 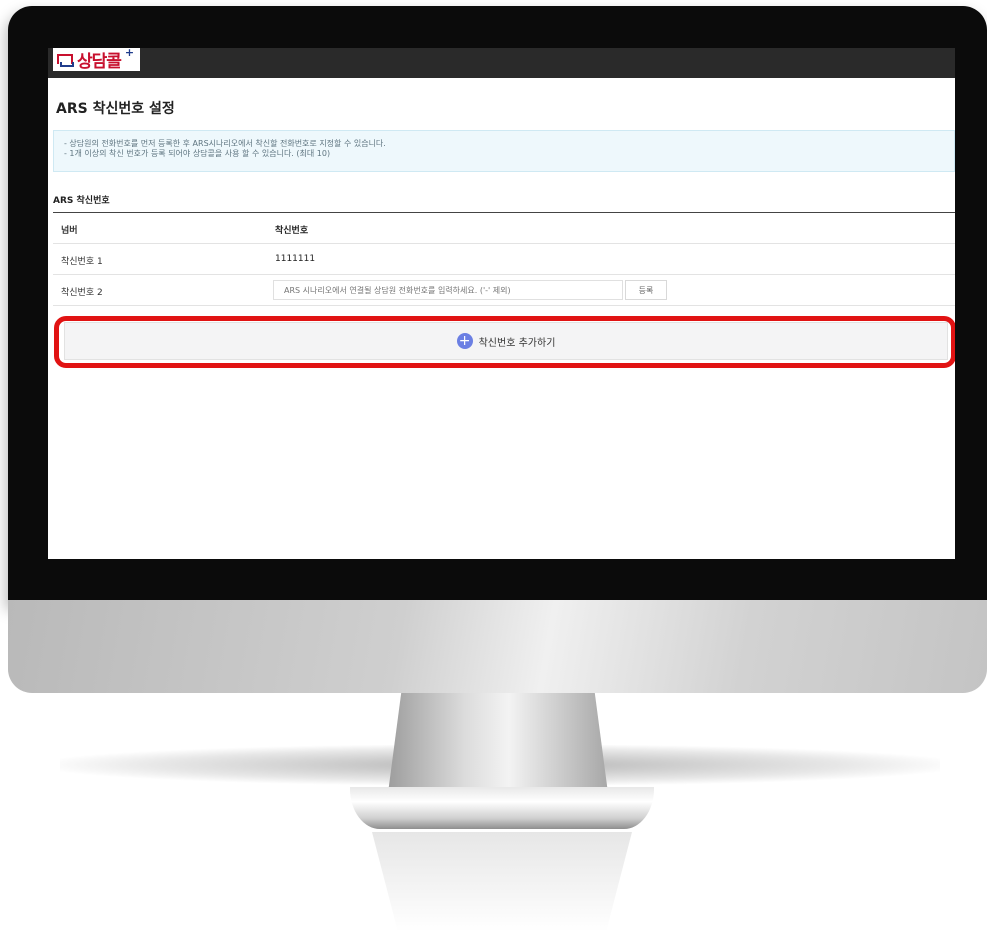 What do you see at coordinates (504, 228) in the screenshot?
I see `table-header-row: 넘버 착신번호` at bounding box center [504, 228].